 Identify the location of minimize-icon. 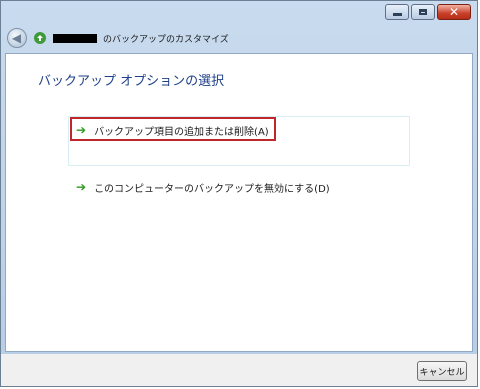
(397, 14).